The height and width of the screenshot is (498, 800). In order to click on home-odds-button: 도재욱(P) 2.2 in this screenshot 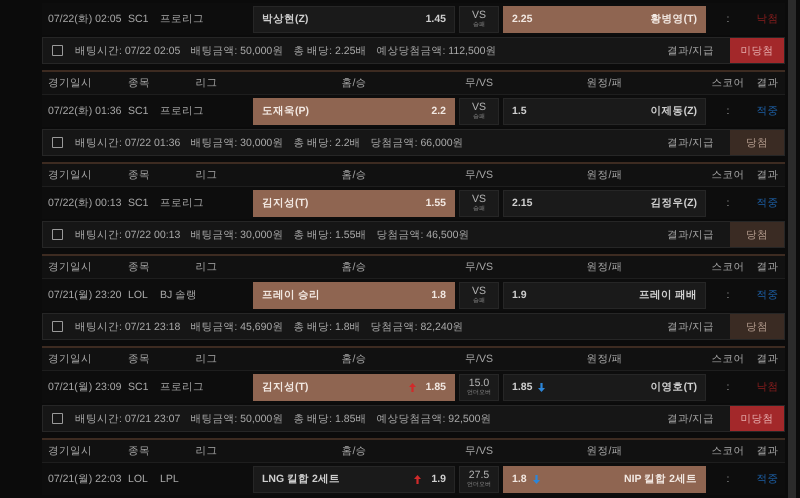, I will do `click(354, 111)`.